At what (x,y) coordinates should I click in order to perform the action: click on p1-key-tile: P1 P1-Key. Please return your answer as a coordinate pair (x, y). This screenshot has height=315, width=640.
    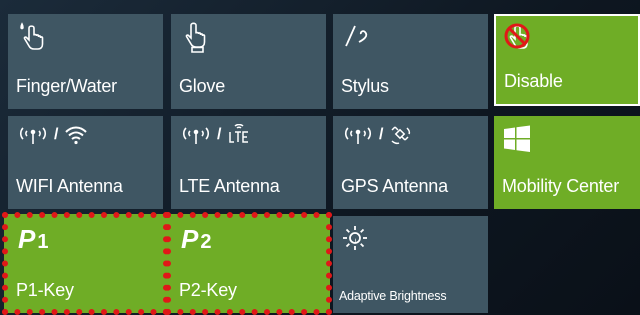
    Looking at the image, I should click on (85, 263).